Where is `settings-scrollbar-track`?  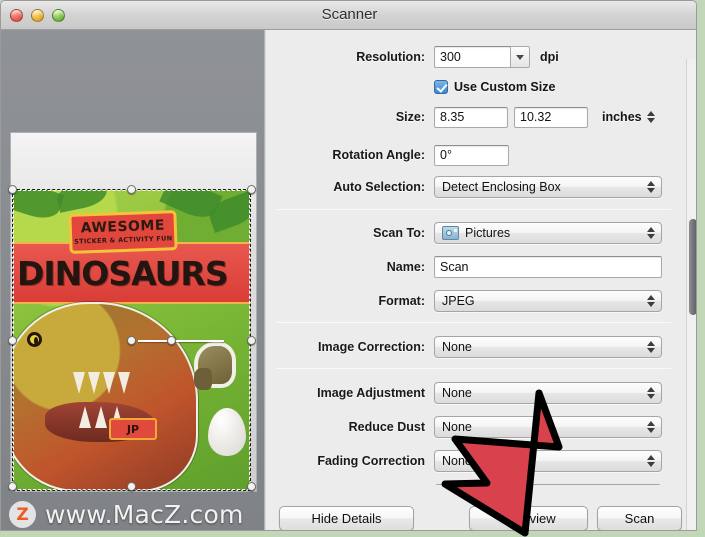
settings-scrollbar-track is located at coordinates (691, 294).